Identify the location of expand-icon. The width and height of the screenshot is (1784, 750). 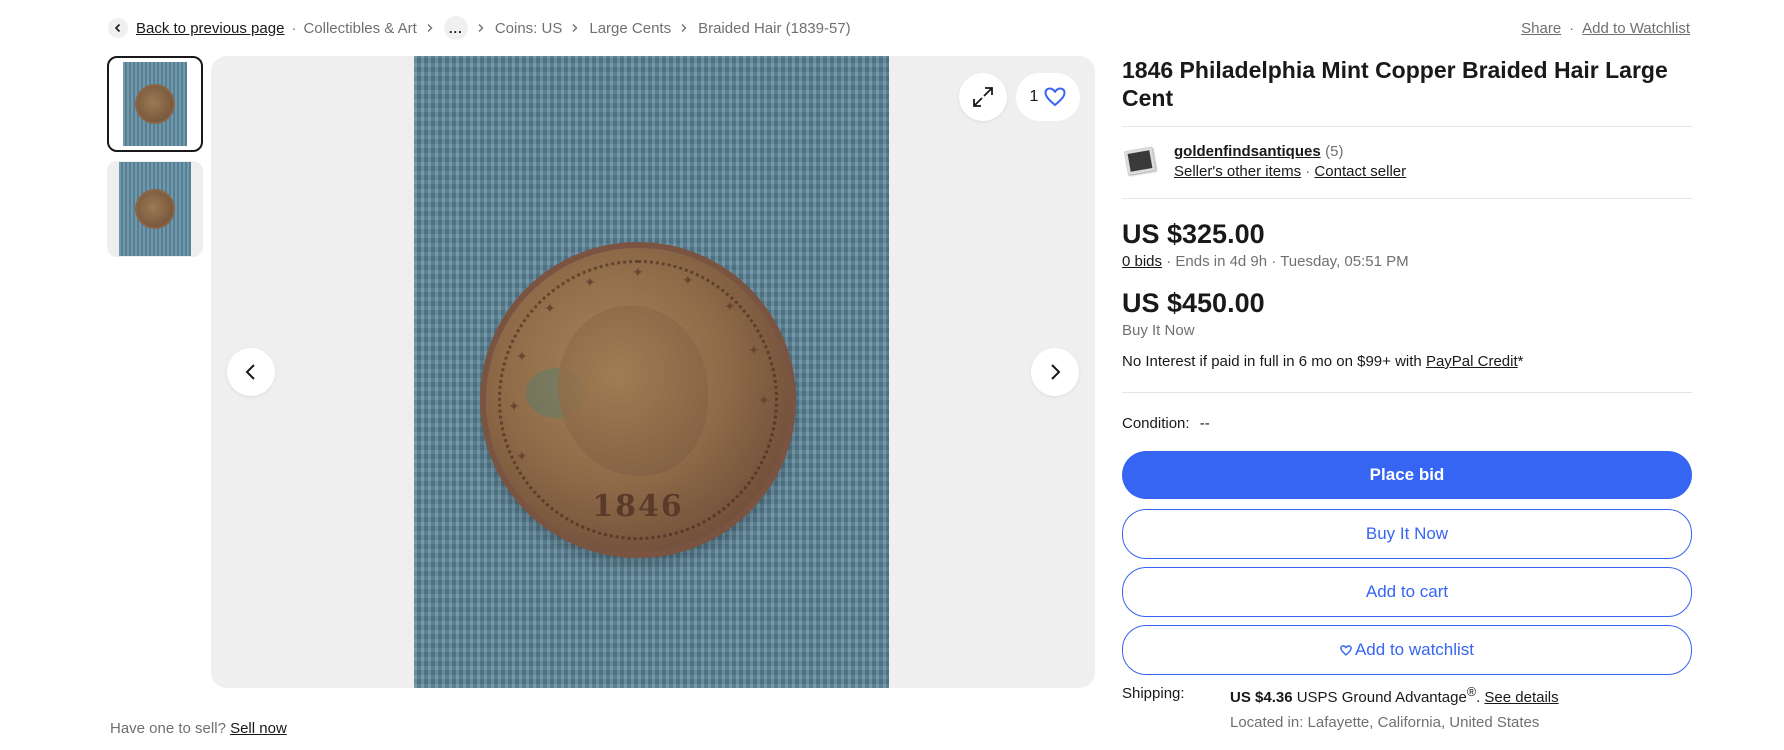
(983, 97).